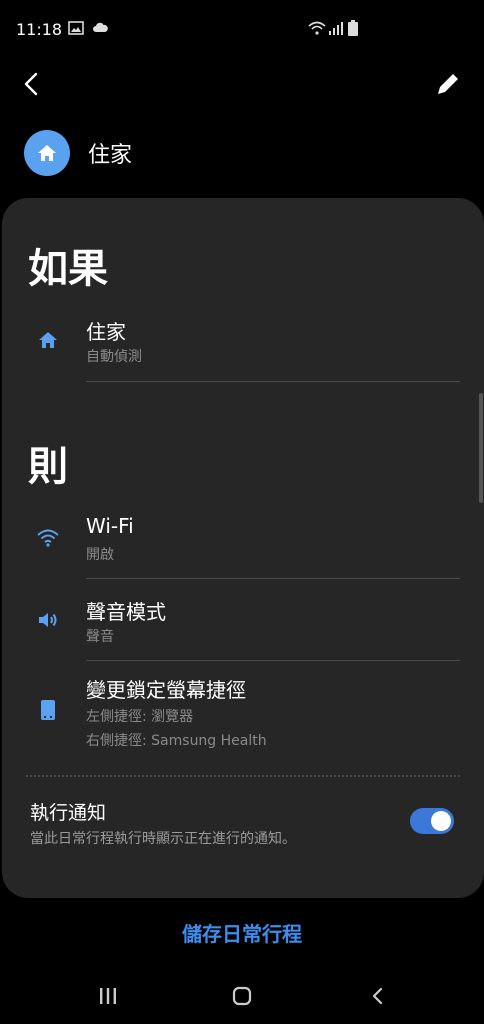 This screenshot has width=484, height=1024. What do you see at coordinates (108, 996) in the screenshot?
I see `recent-apps-icon` at bounding box center [108, 996].